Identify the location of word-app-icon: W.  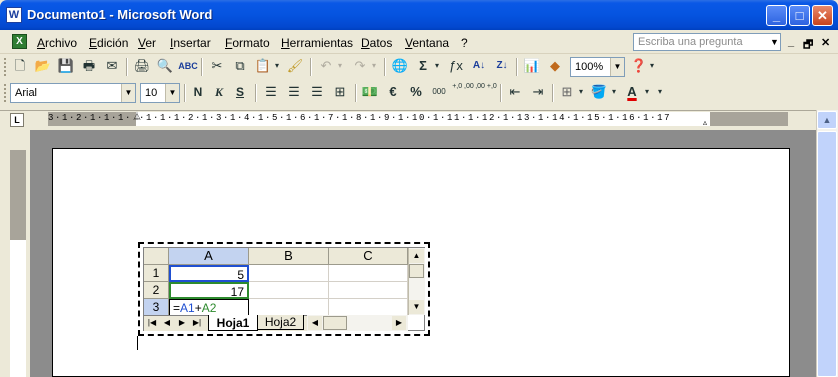
(14, 15).